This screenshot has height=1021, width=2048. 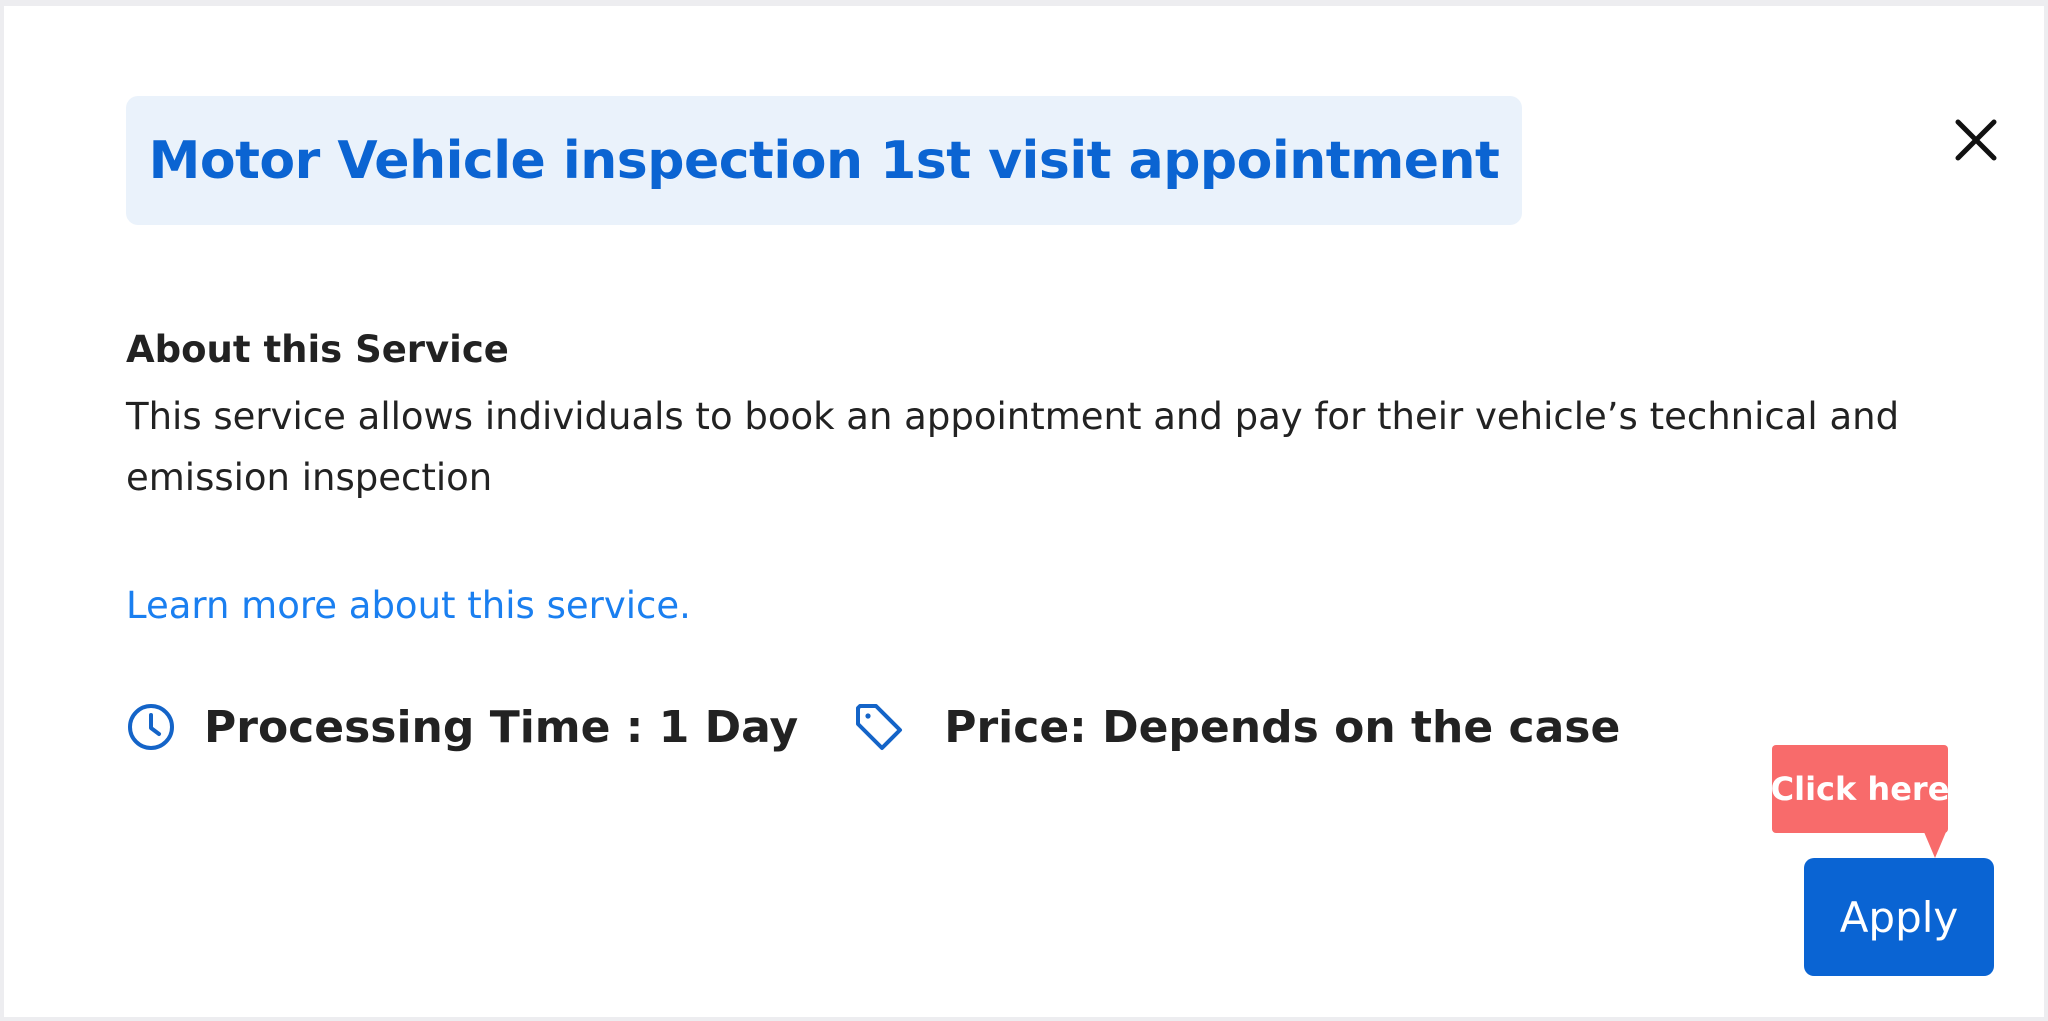 I want to click on close-icon, so click(x=1976, y=140).